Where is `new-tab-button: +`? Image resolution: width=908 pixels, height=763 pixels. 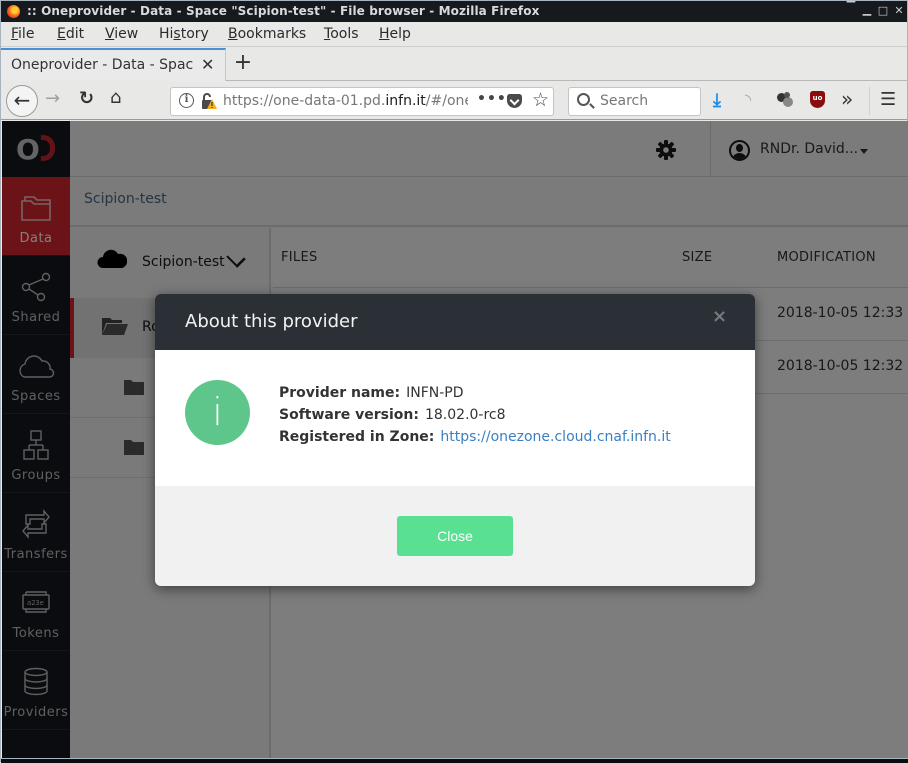 new-tab-button: + is located at coordinates (243, 62).